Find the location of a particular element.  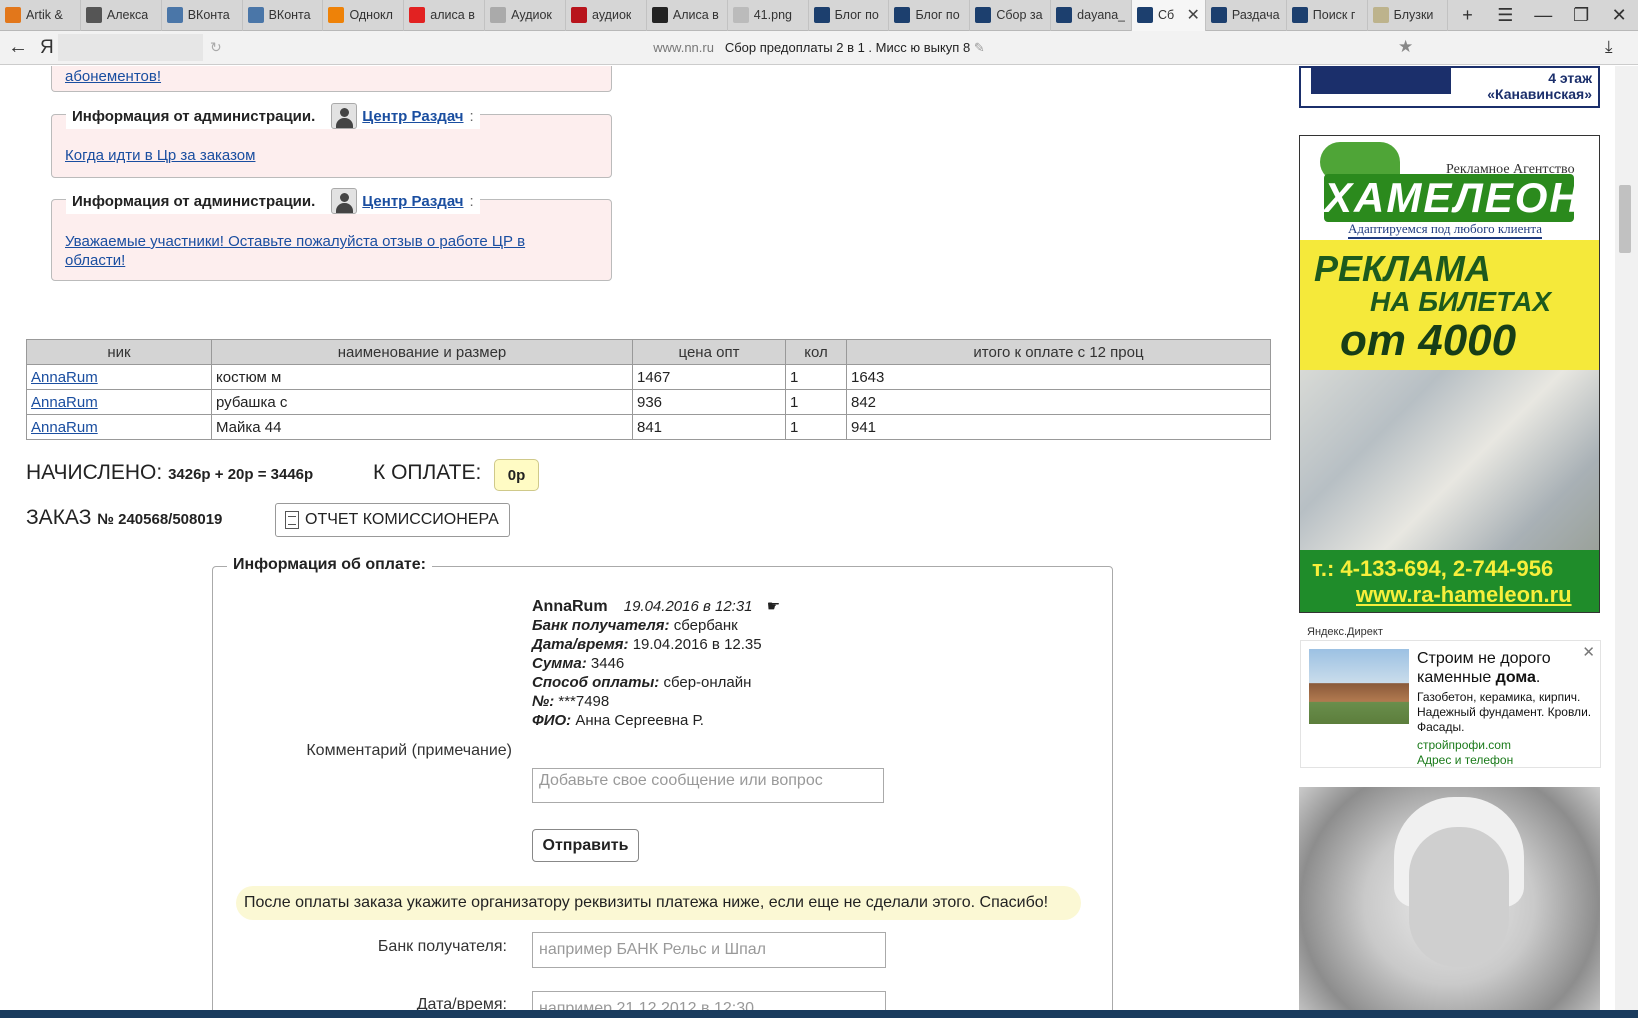

browser-tab: dayana_ is located at coordinates (1092, 15).